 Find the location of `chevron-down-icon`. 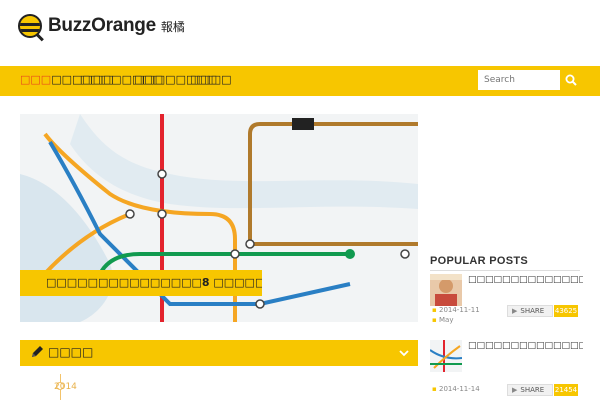

chevron-down-icon is located at coordinates (404, 353).